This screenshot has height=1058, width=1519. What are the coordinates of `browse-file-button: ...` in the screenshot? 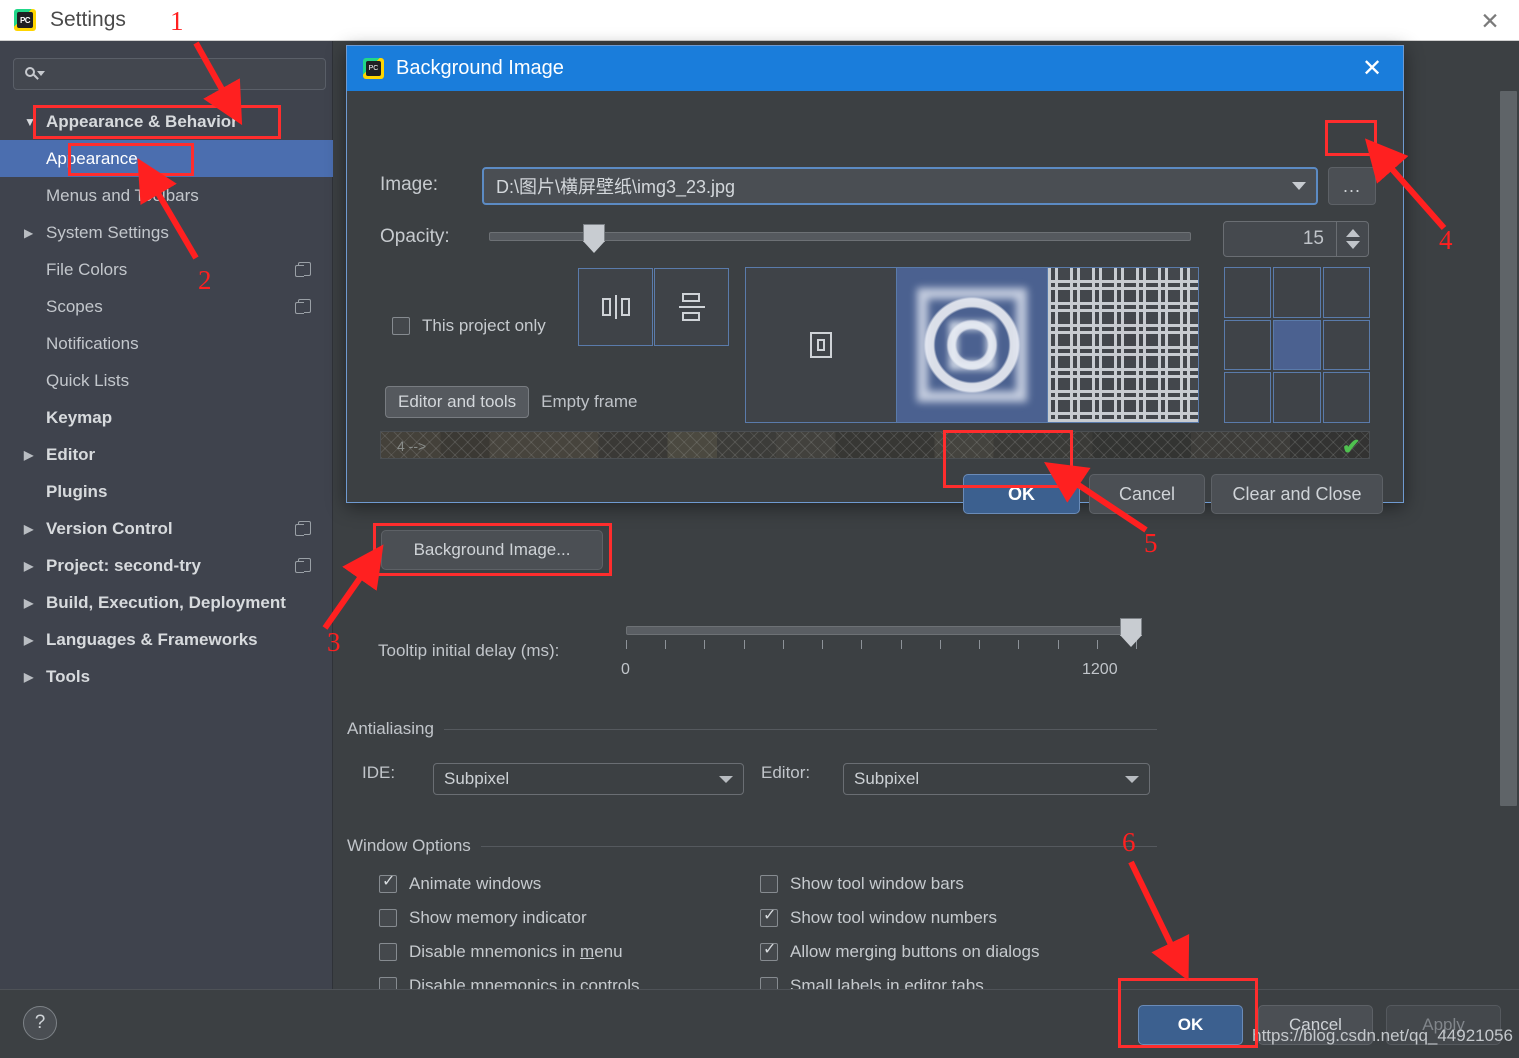 It's located at (1352, 186).